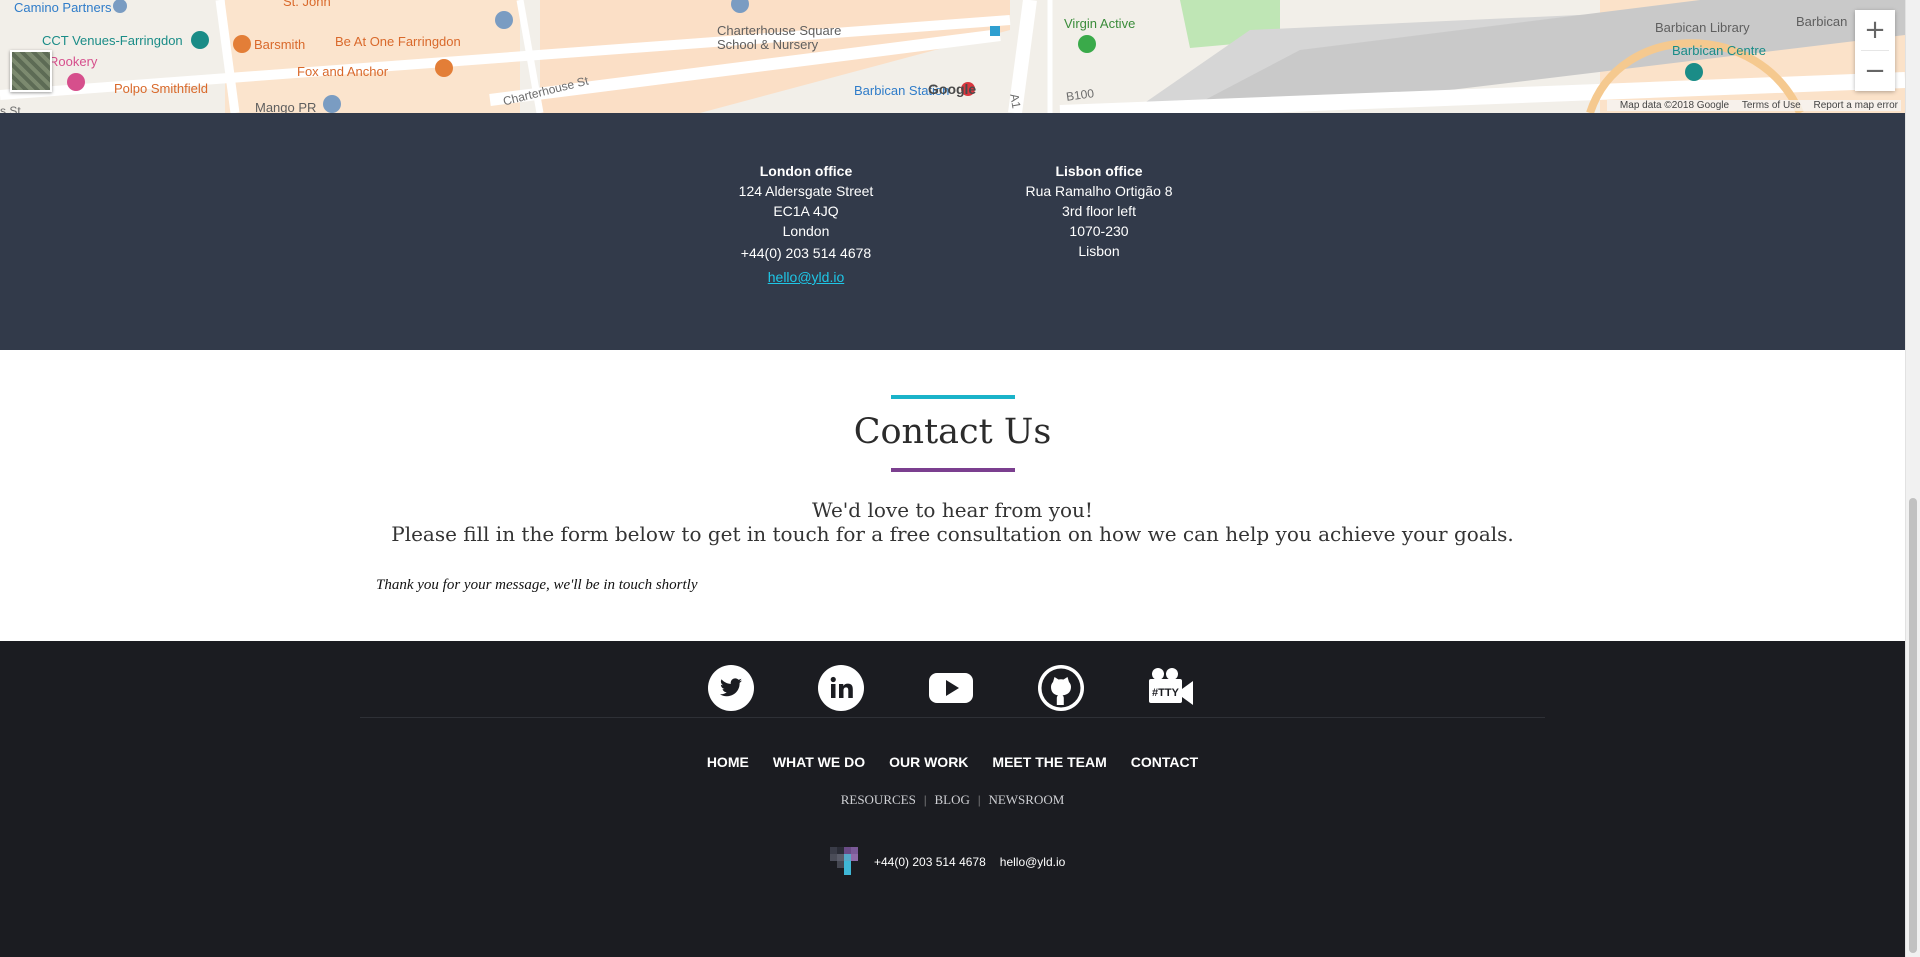  Describe the element at coordinates (952, 89) in the screenshot. I see `google-logo: Google` at that location.